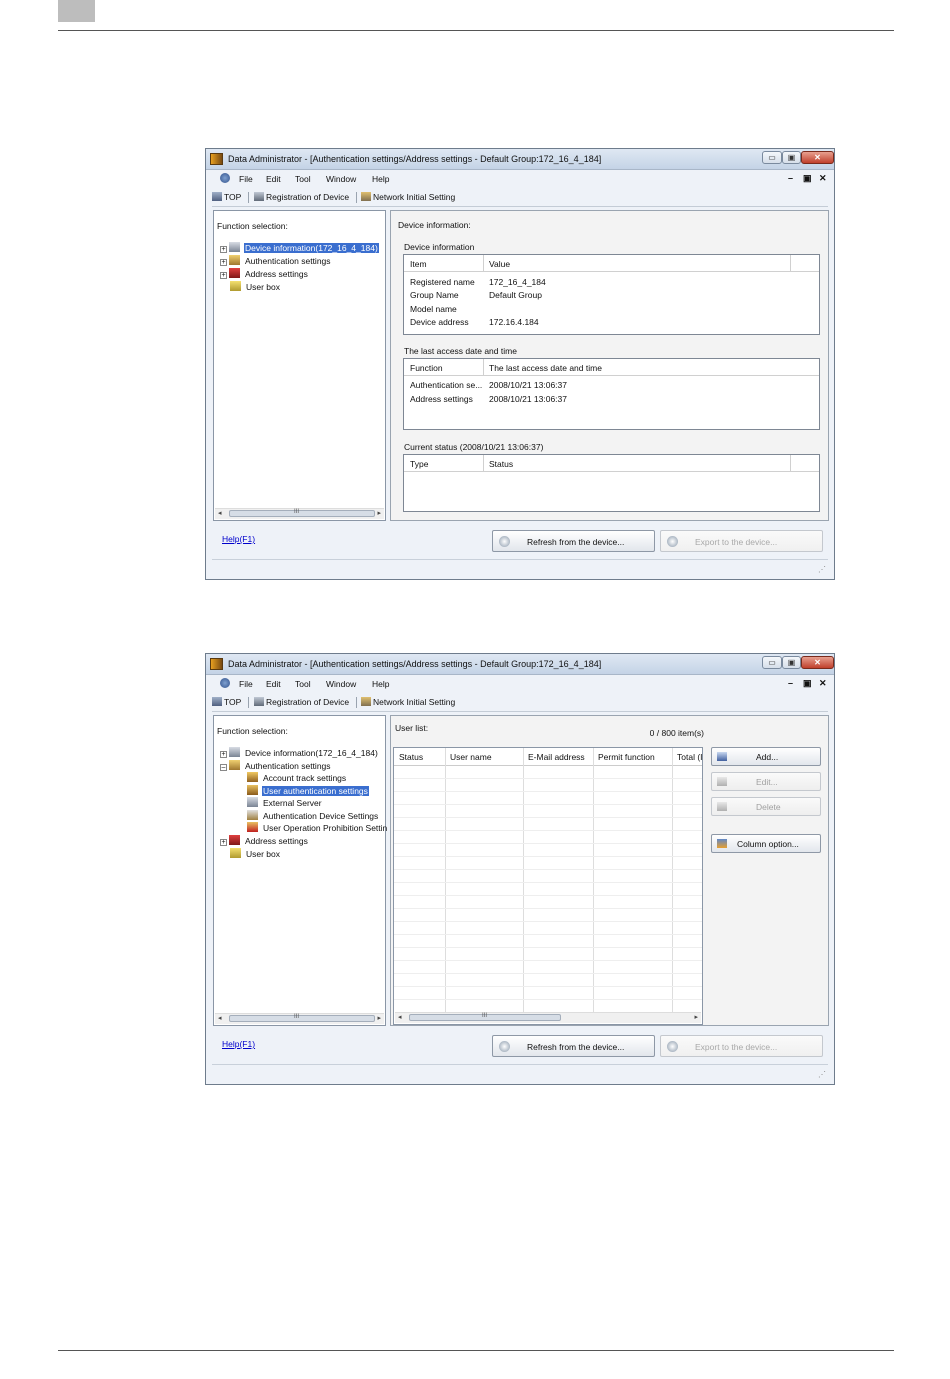 The image size is (950, 1379). Describe the element at coordinates (418, 264) in the screenshot. I see `column-header-item: Item` at that location.